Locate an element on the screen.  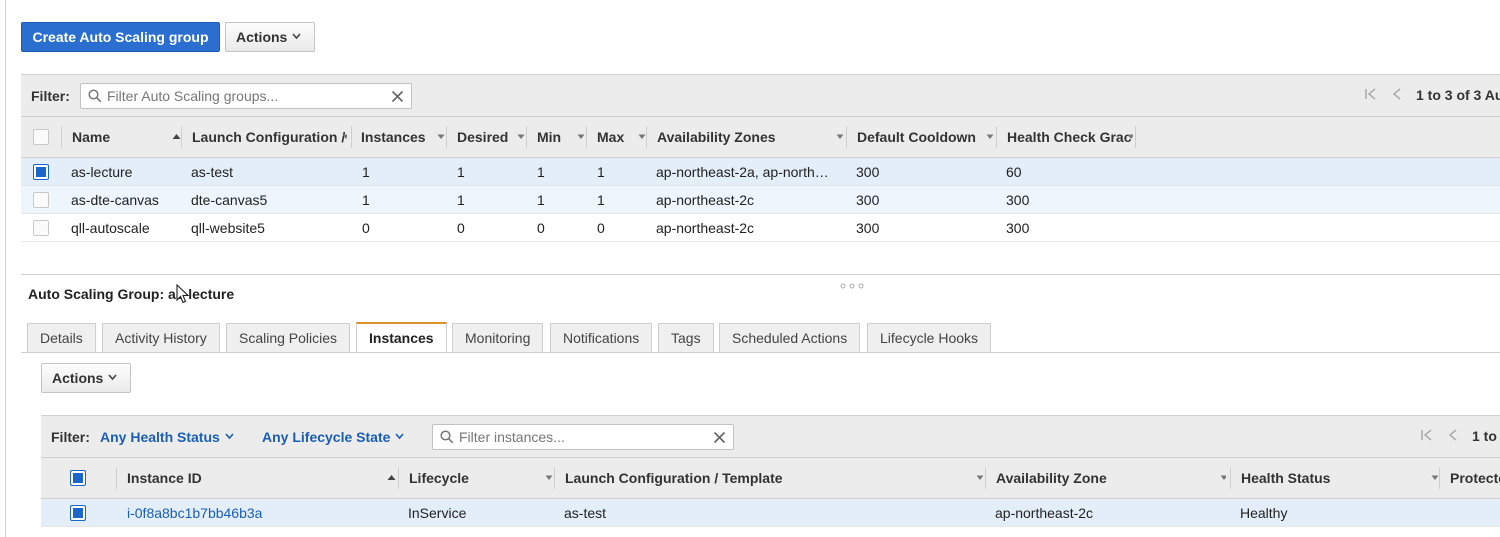
create-auto-scaling-group-button: Create Auto Scaling group is located at coordinates (120, 37).